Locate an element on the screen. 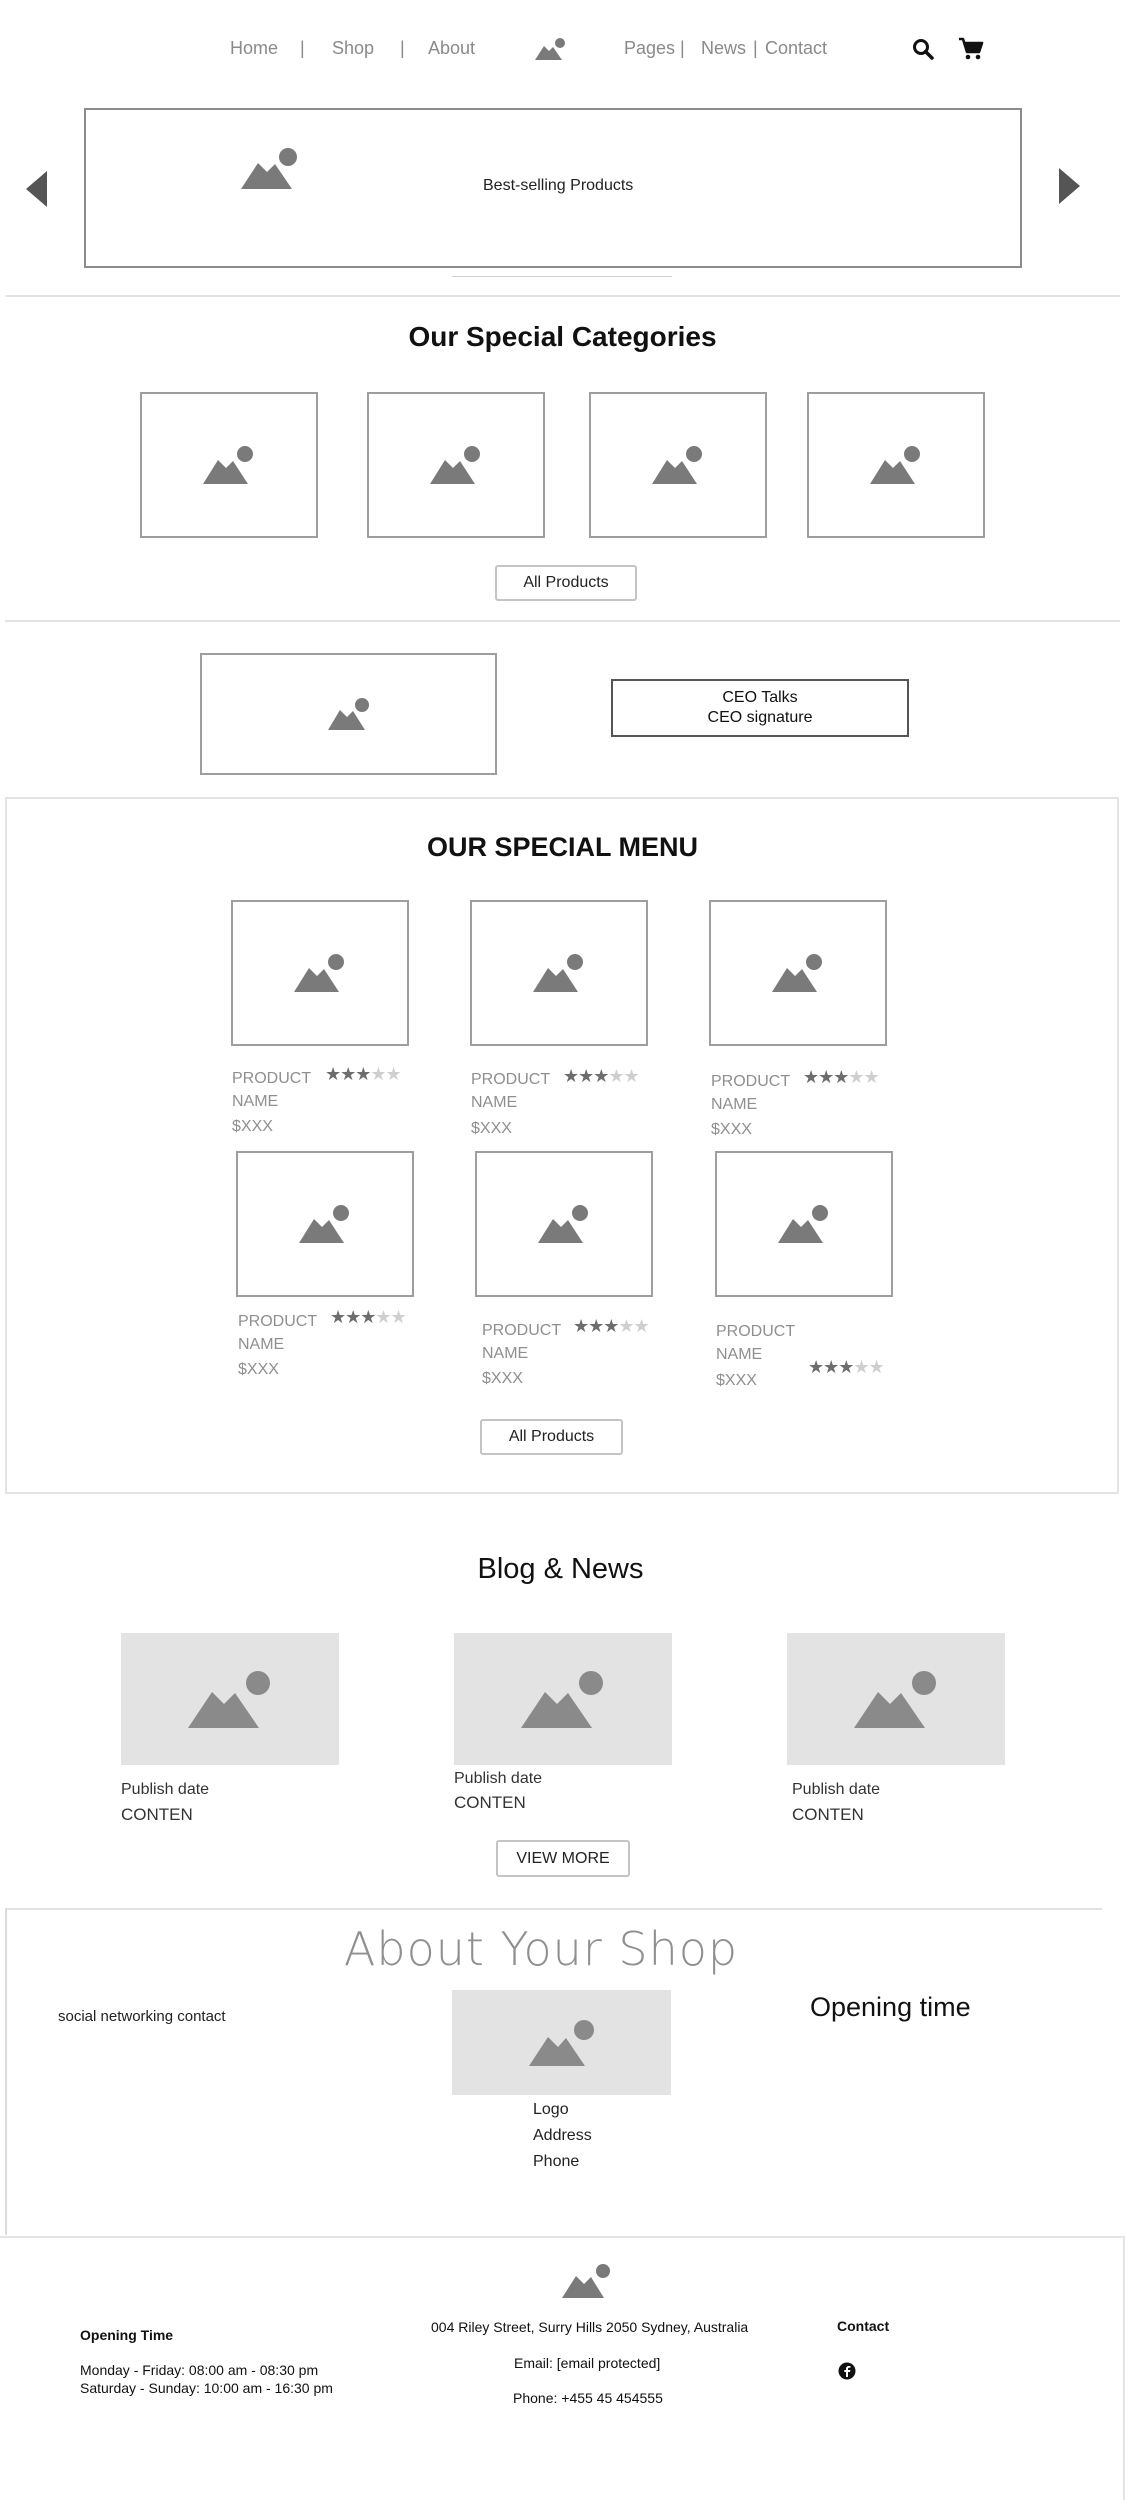 Image resolution: width=1125 pixels, height=2500 pixels. cart-icon is located at coordinates (971, 51).